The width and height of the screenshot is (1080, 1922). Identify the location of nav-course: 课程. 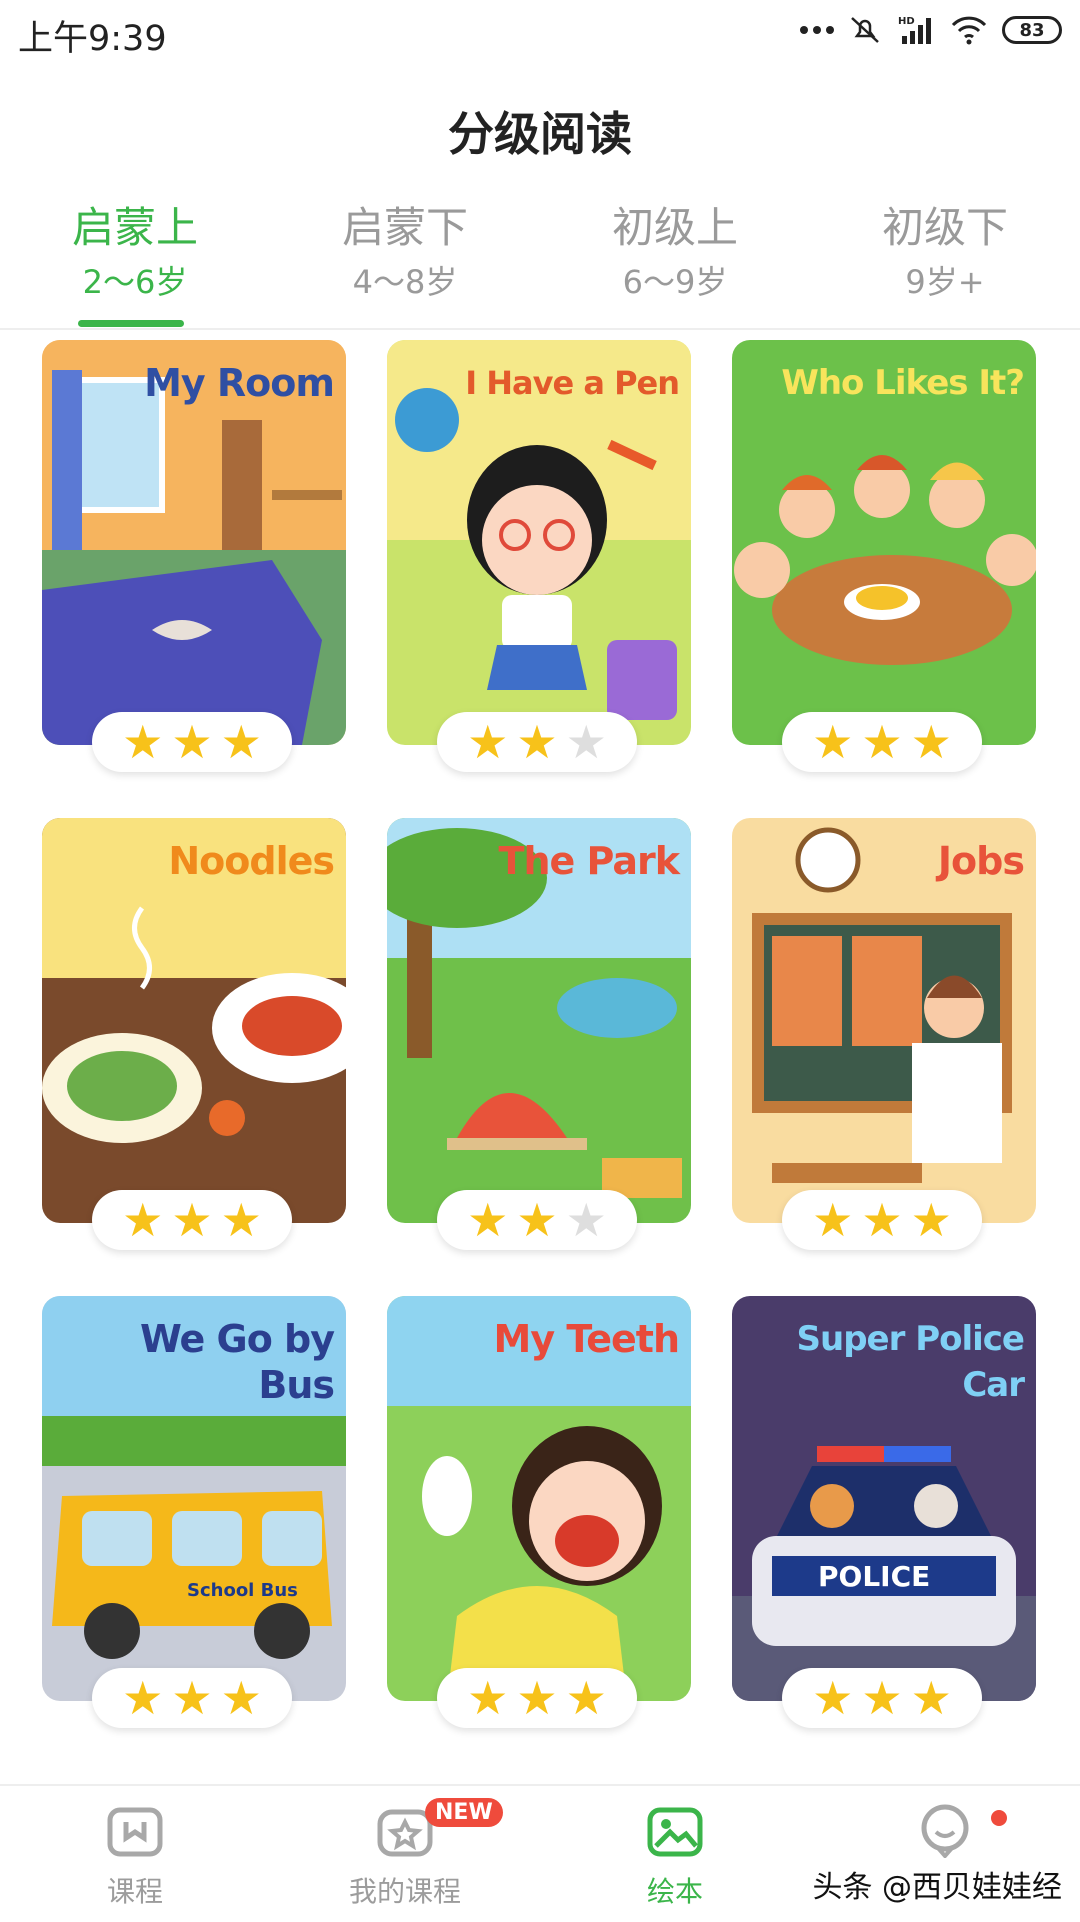
(135, 1857).